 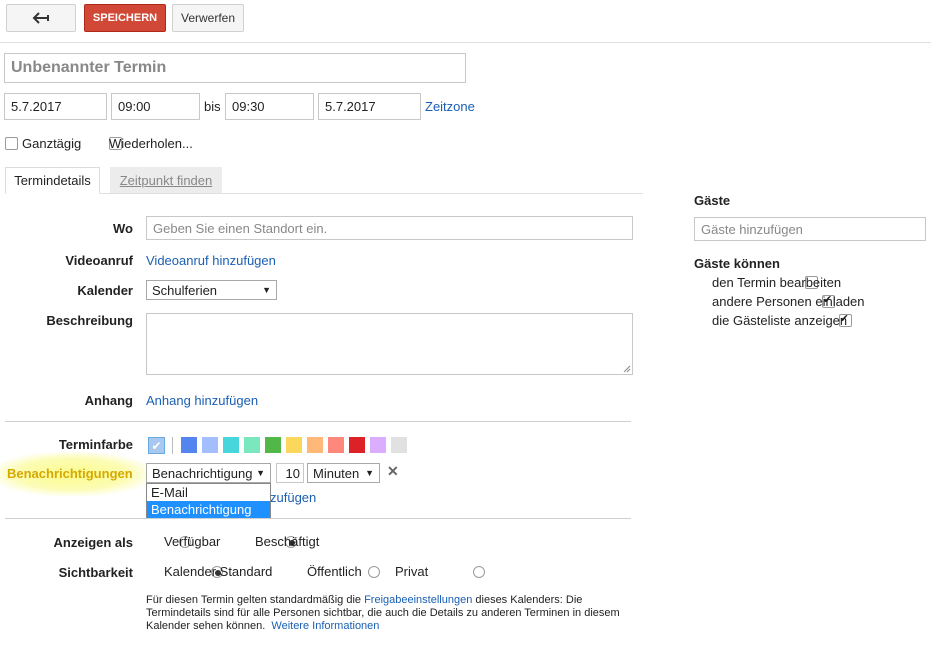 I want to click on calendar-select: Schulferien ▼, so click(x=211, y=290).